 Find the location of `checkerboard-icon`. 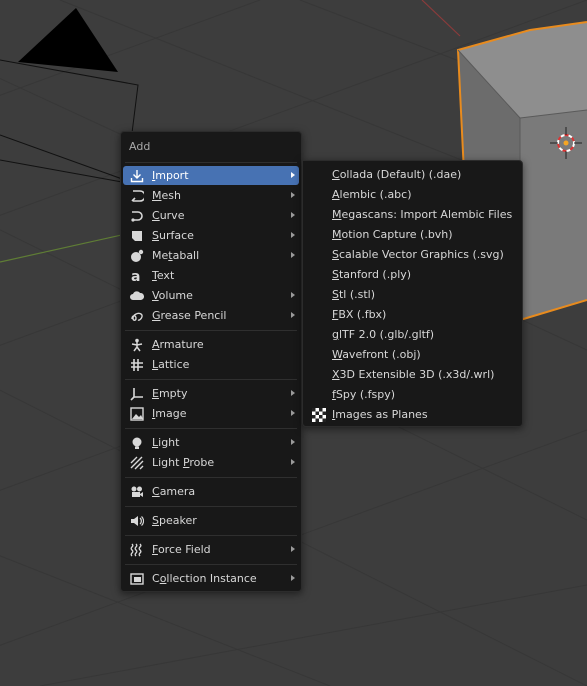

checkerboard-icon is located at coordinates (319, 415).